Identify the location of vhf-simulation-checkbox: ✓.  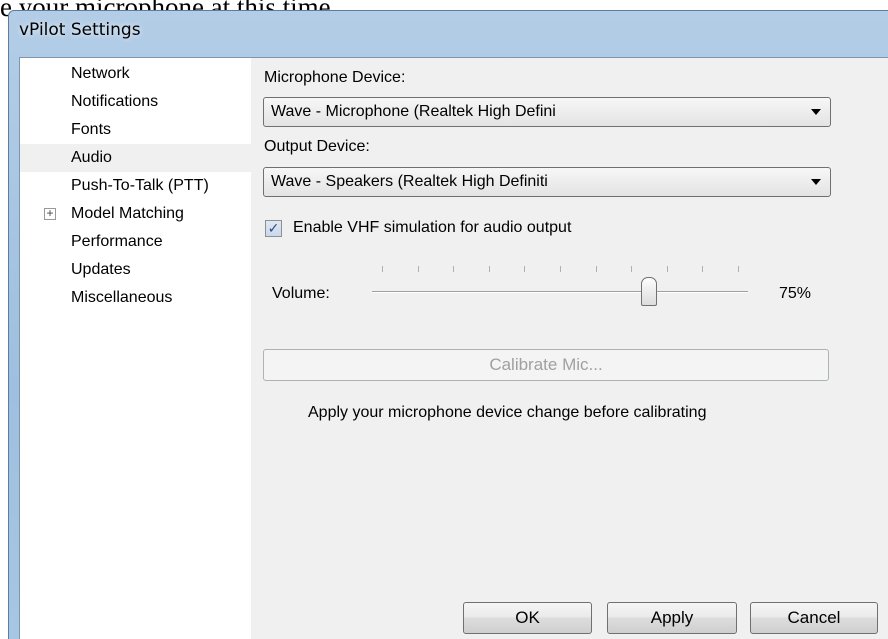
(273, 228).